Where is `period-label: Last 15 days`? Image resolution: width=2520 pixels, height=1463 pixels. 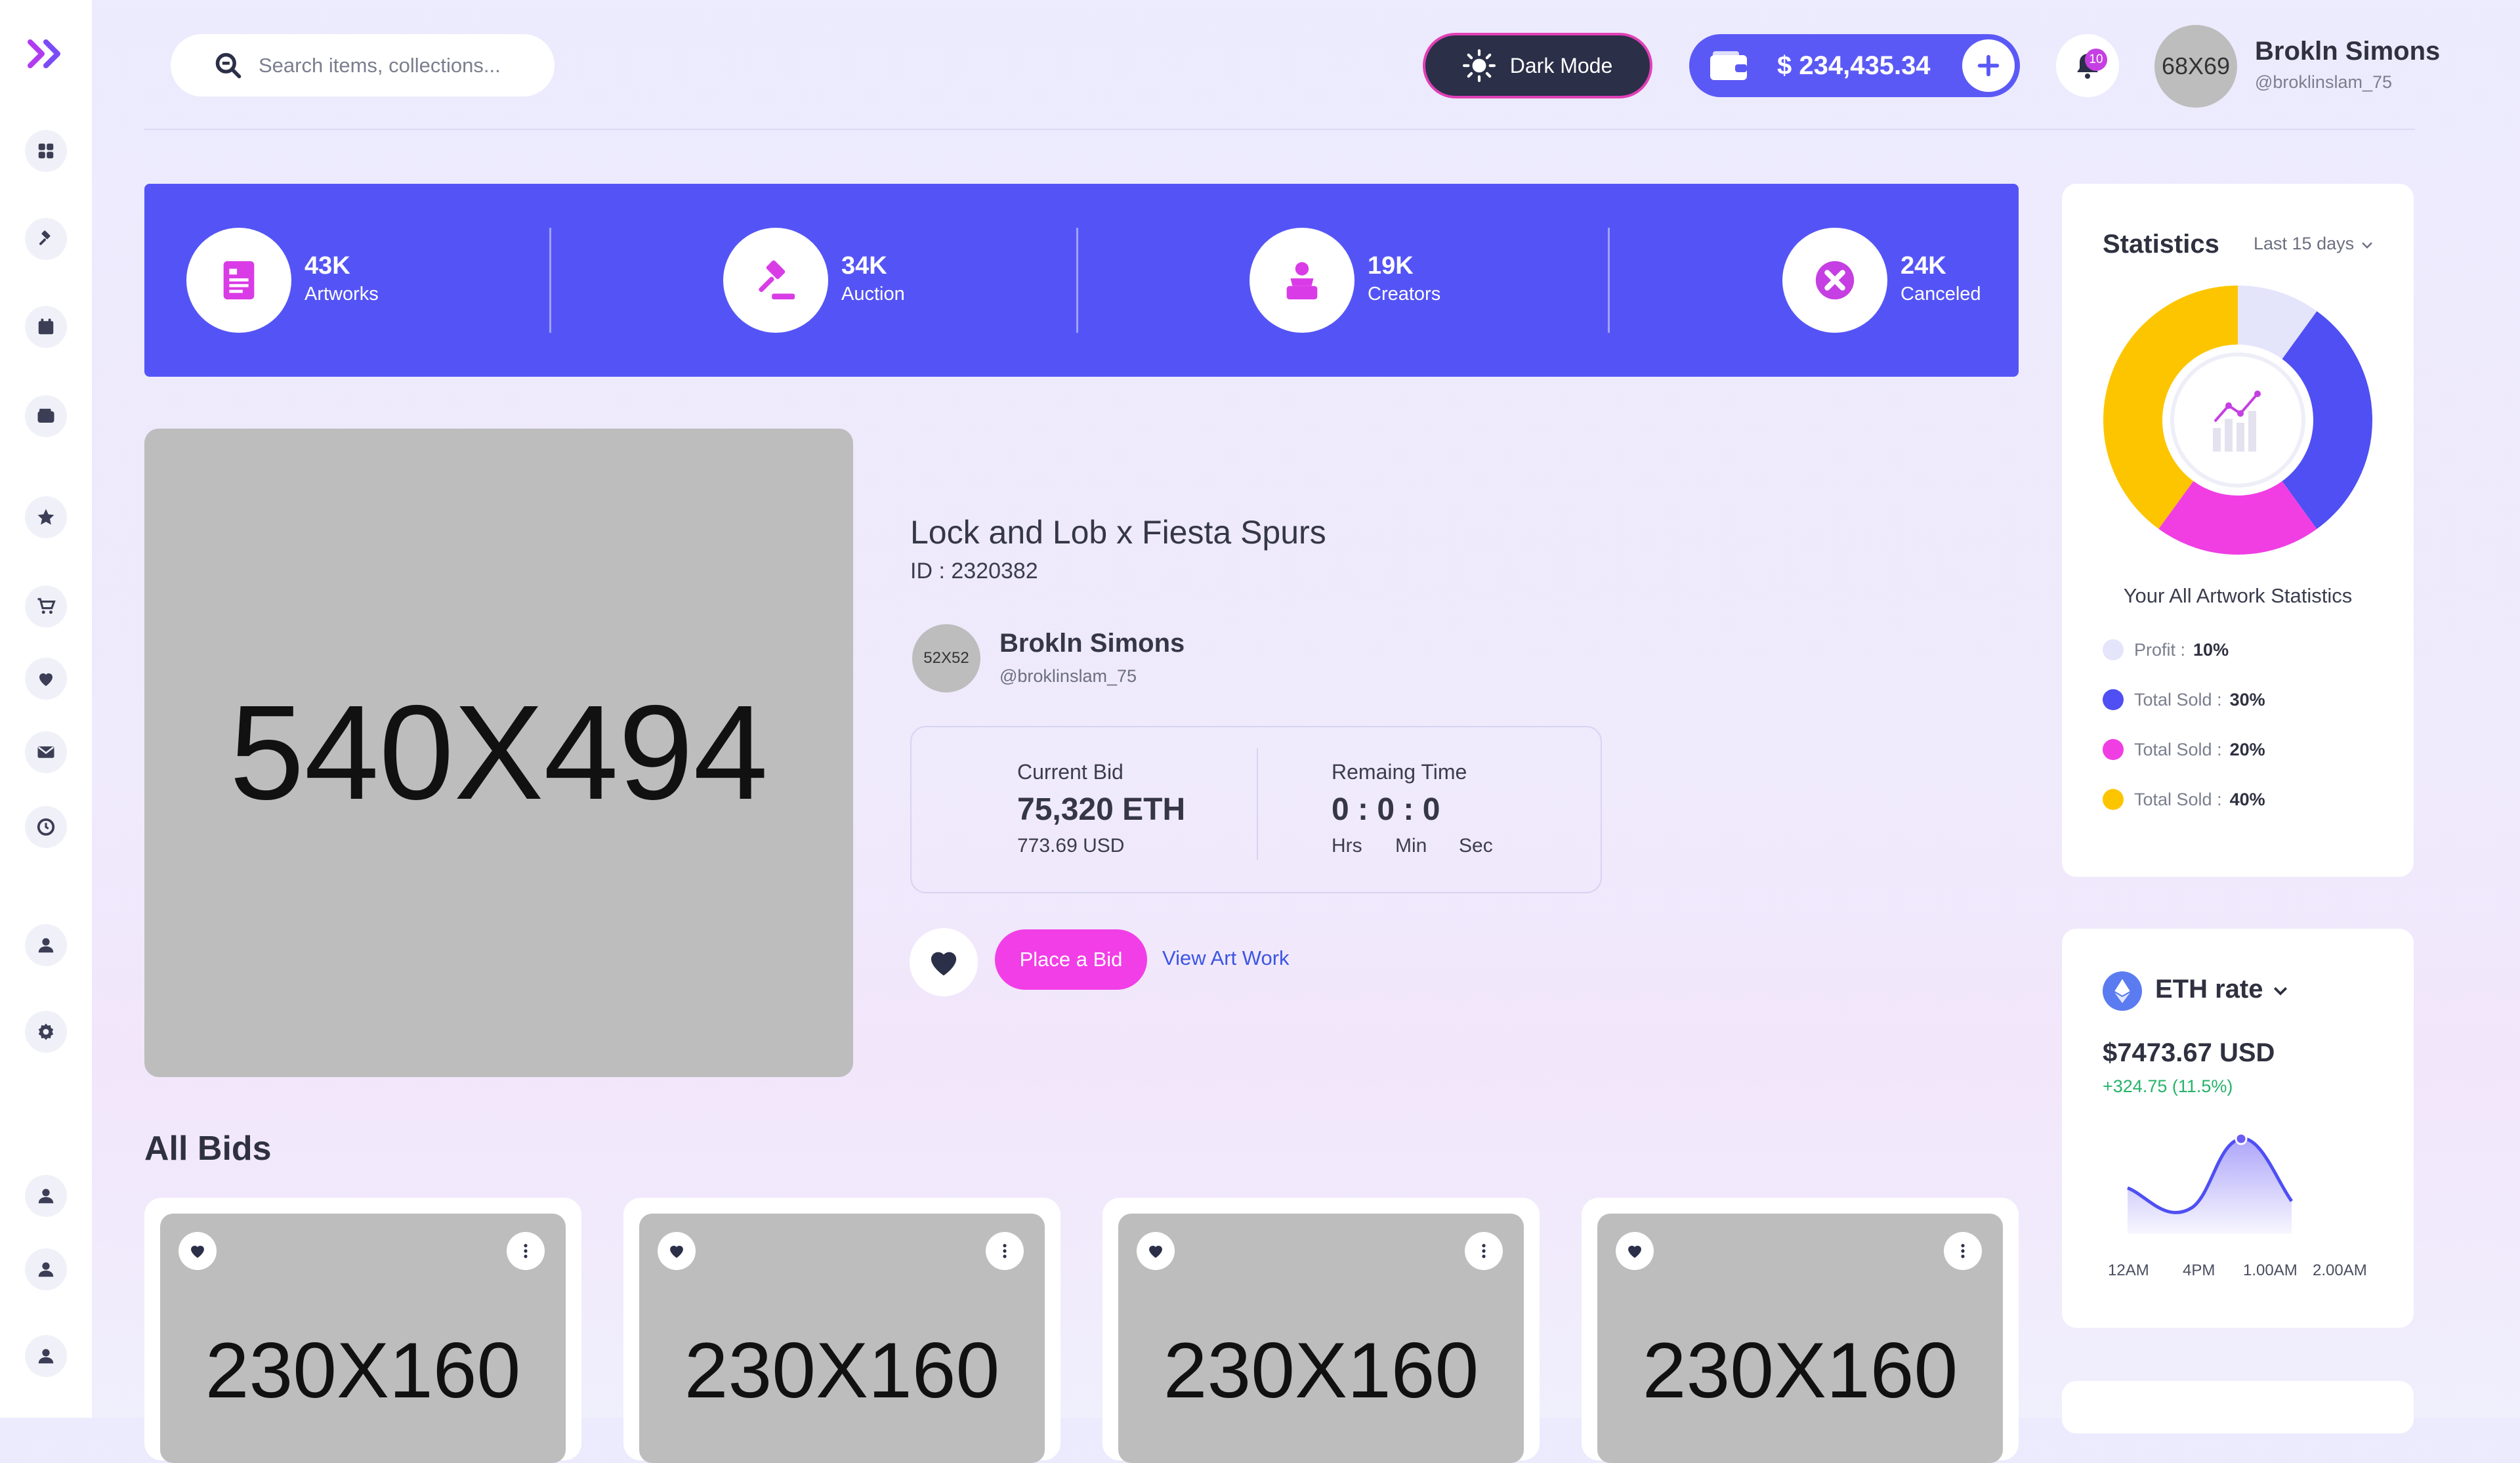 period-label: Last 15 days is located at coordinates (2304, 243).